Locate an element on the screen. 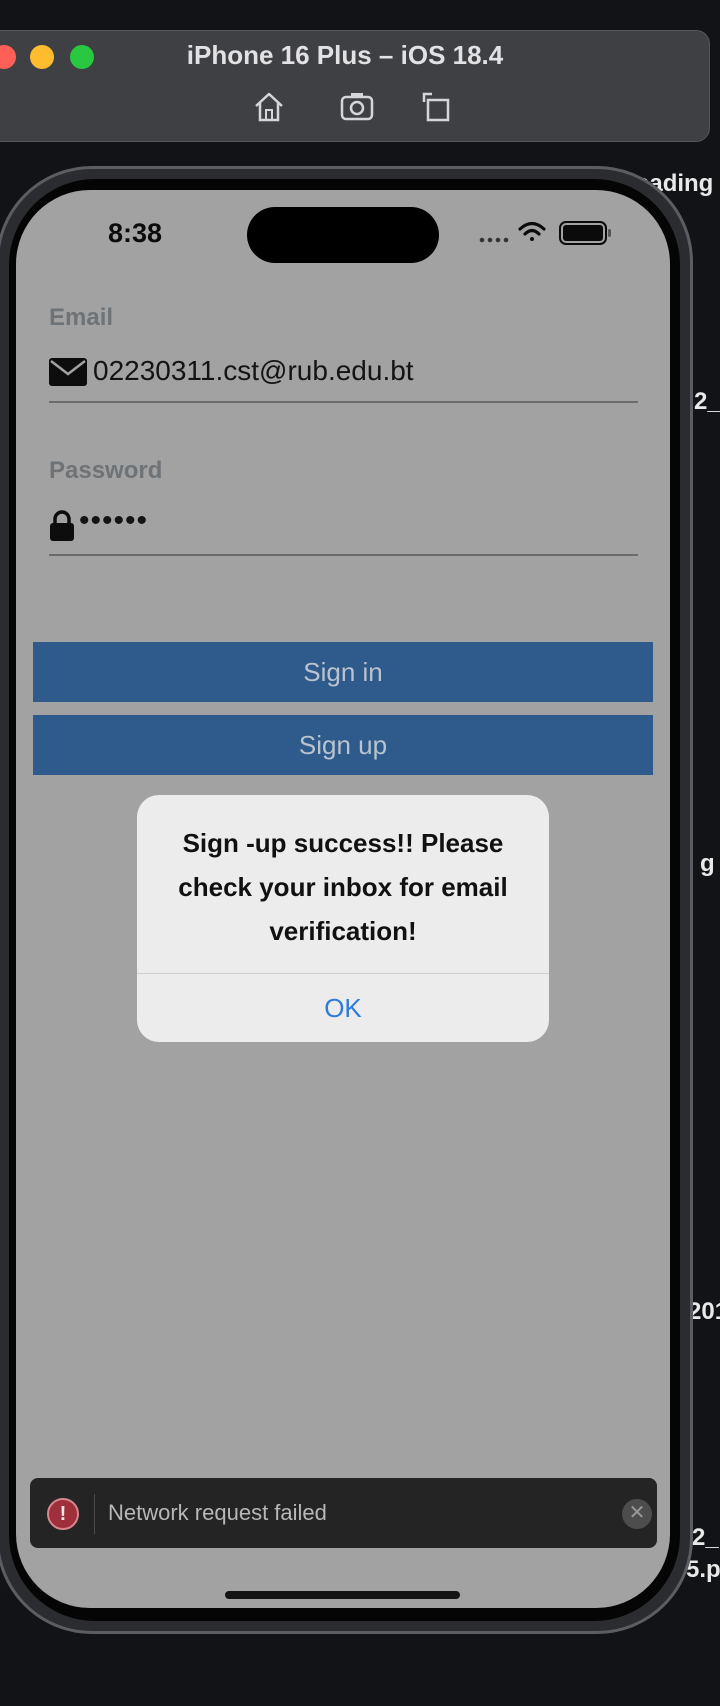 This screenshot has height=1706, width=720. simulator-title: iPhone 16 Plus – iOS 18.4 is located at coordinates (345, 55).